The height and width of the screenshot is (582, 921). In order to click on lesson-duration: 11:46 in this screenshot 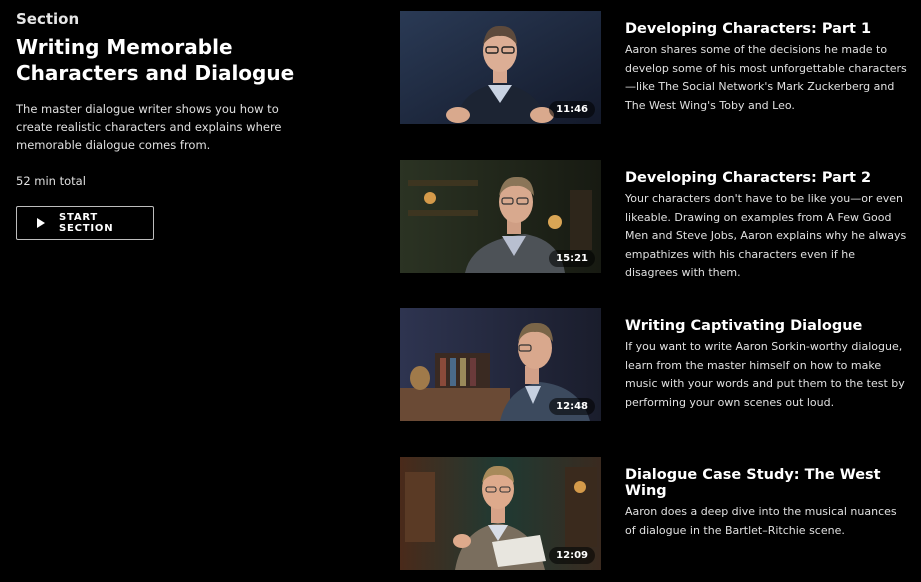, I will do `click(572, 109)`.